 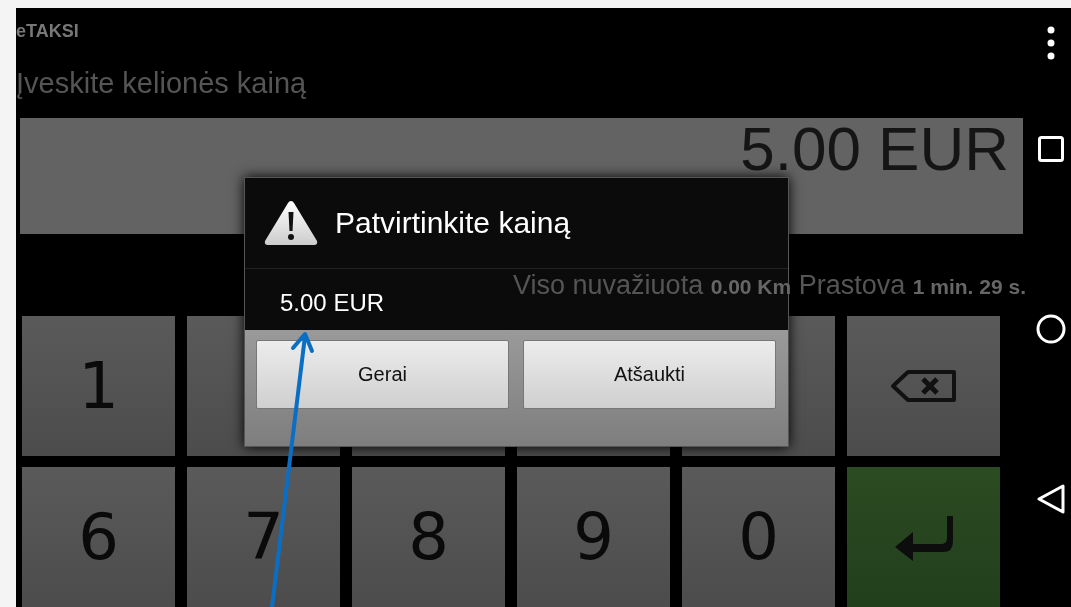 What do you see at coordinates (98, 537) in the screenshot?
I see `digit-key: 6` at bounding box center [98, 537].